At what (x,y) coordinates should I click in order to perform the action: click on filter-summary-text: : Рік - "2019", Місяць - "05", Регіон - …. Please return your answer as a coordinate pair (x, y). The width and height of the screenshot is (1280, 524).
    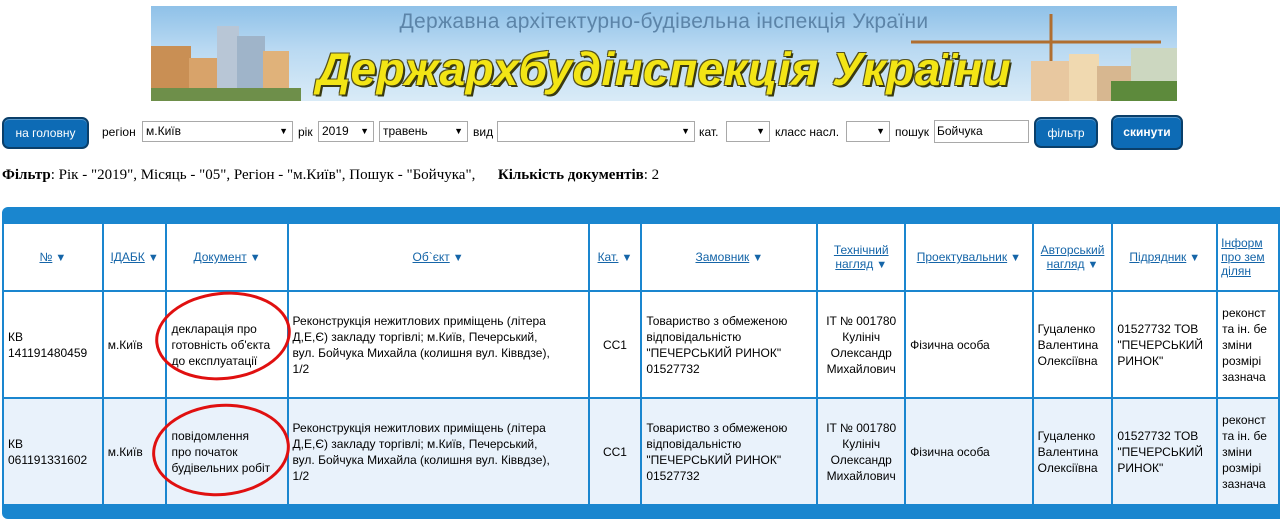
    Looking at the image, I should click on (263, 175).